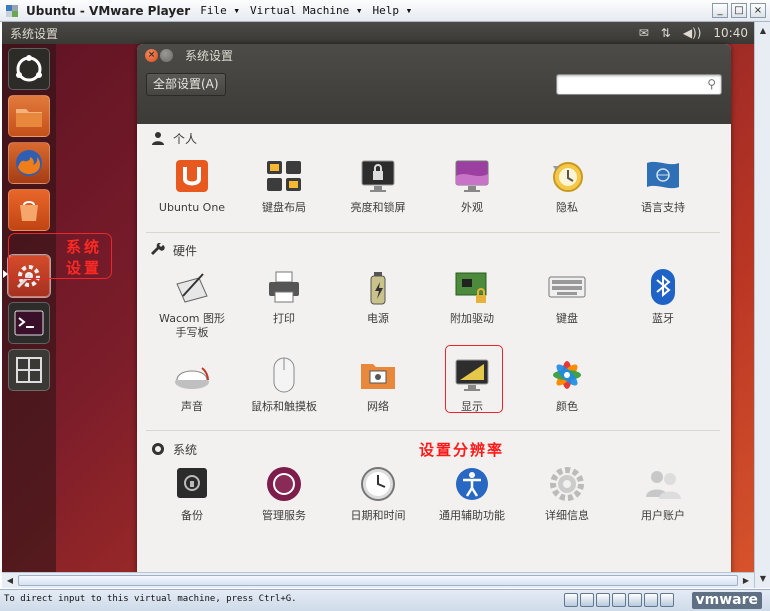  Describe the element at coordinates (472, 296) in the screenshot. I see `item-additional-drivers: 附加驱动` at that location.